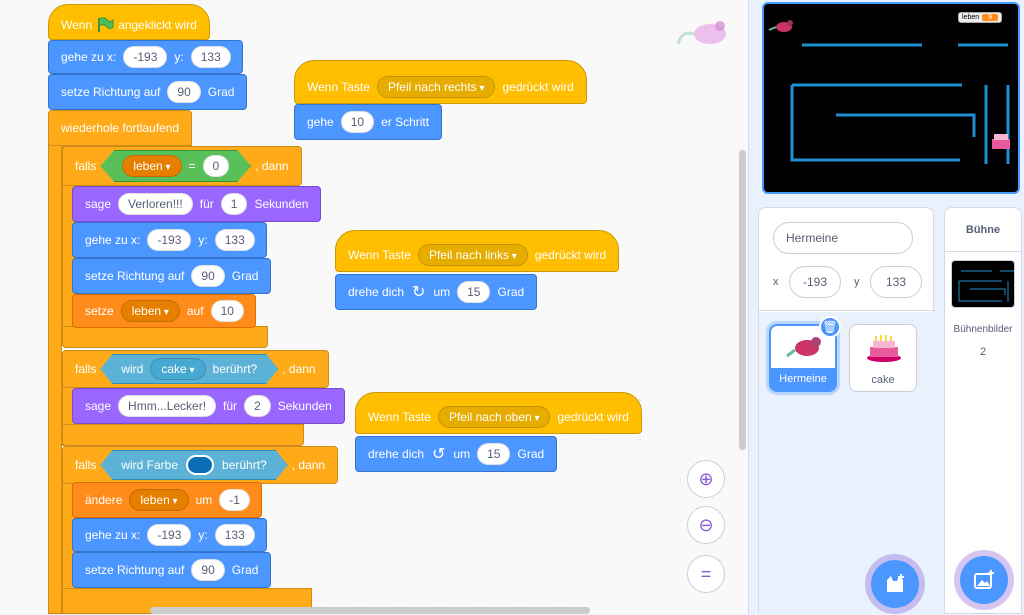 The height and width of the screenshot is (615, 1024). Describe the element at coordinates (177, 369) in the screenshot. I see `touching-object-dropdown: cake` at that location.